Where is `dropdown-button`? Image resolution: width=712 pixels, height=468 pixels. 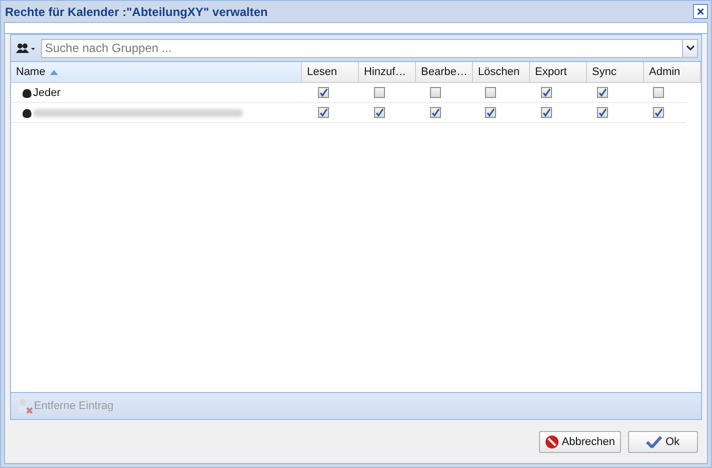 dropdown-button is located at coordinates (690, 48).